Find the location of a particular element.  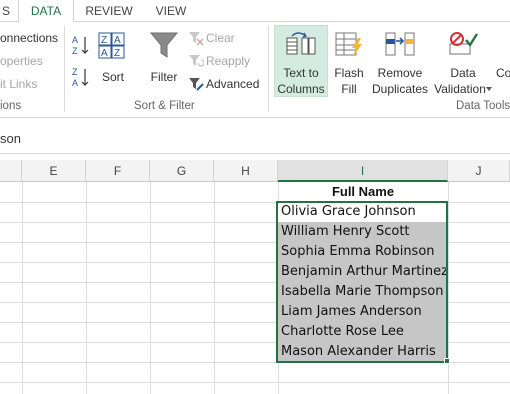

sort-dialog-icon: Z A A Z is located at coordinates (112, 46).